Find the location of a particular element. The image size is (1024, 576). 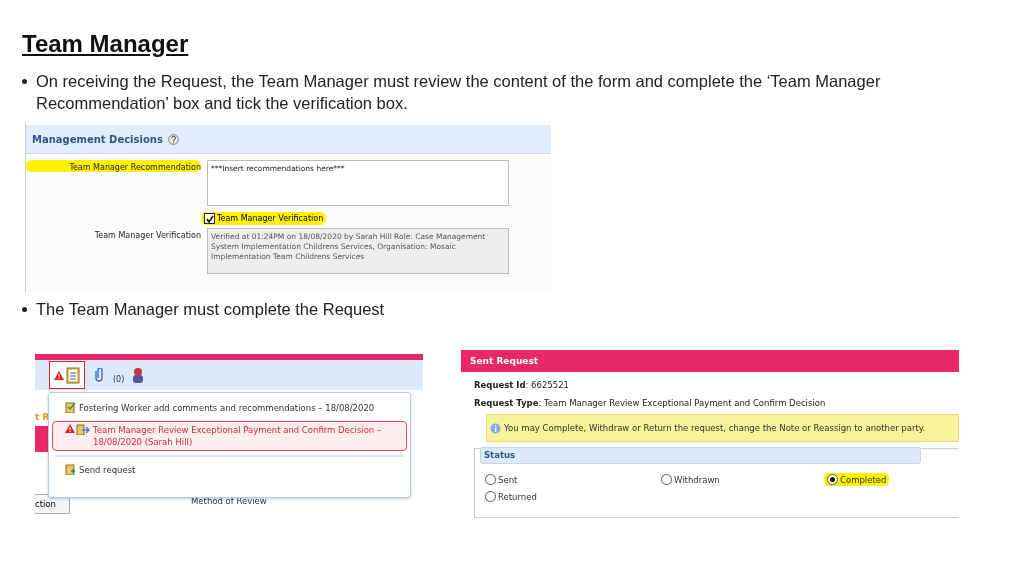

menu-item: Team Manager Review Exceptional Payment and Confirm Decision – 18/08/2020 (Sarah Hill) is located at coordinates (229, 436).